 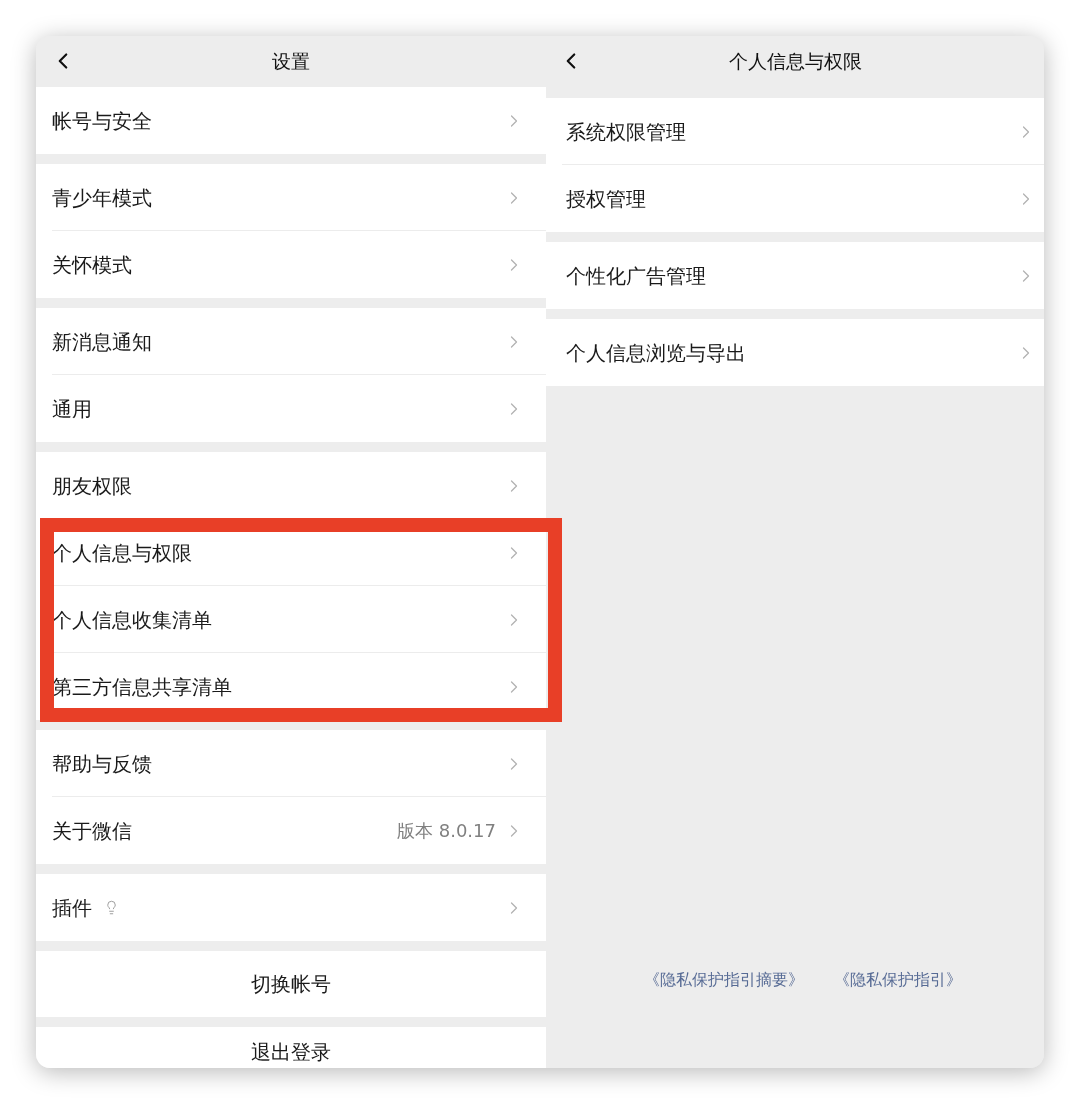 I want to click on setting-label: 通用, so click(x=72, y=409).